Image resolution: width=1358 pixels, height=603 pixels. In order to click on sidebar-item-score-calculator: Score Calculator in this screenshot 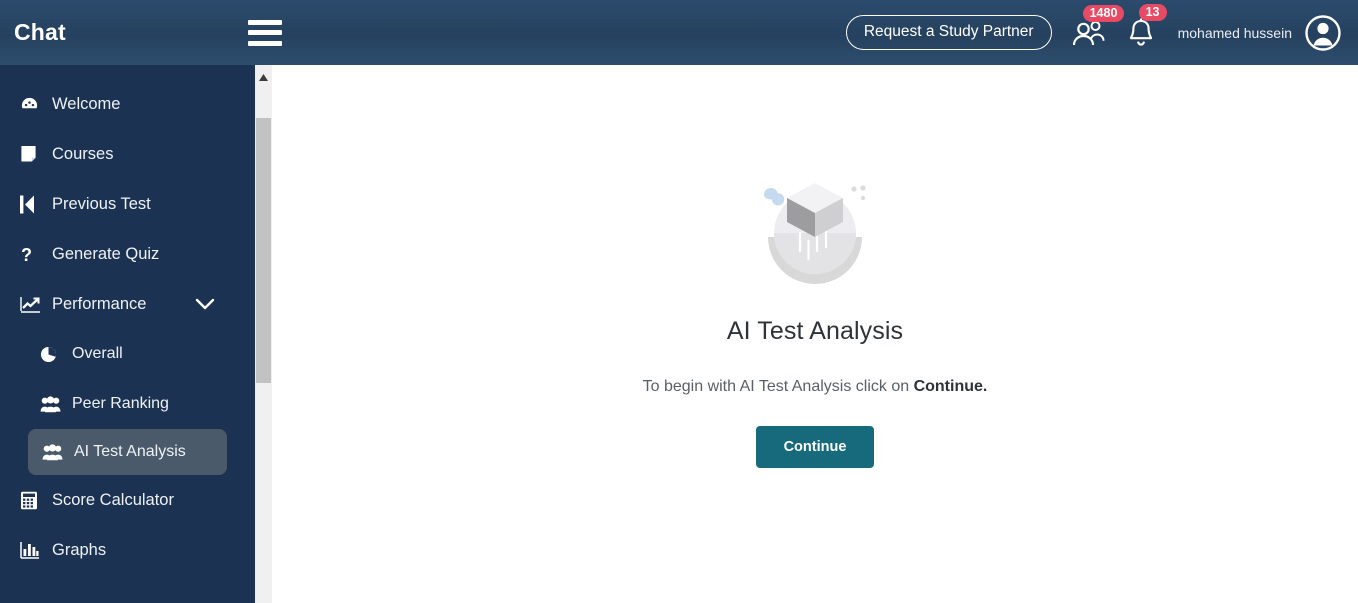, I will do `click(127, 500)`.